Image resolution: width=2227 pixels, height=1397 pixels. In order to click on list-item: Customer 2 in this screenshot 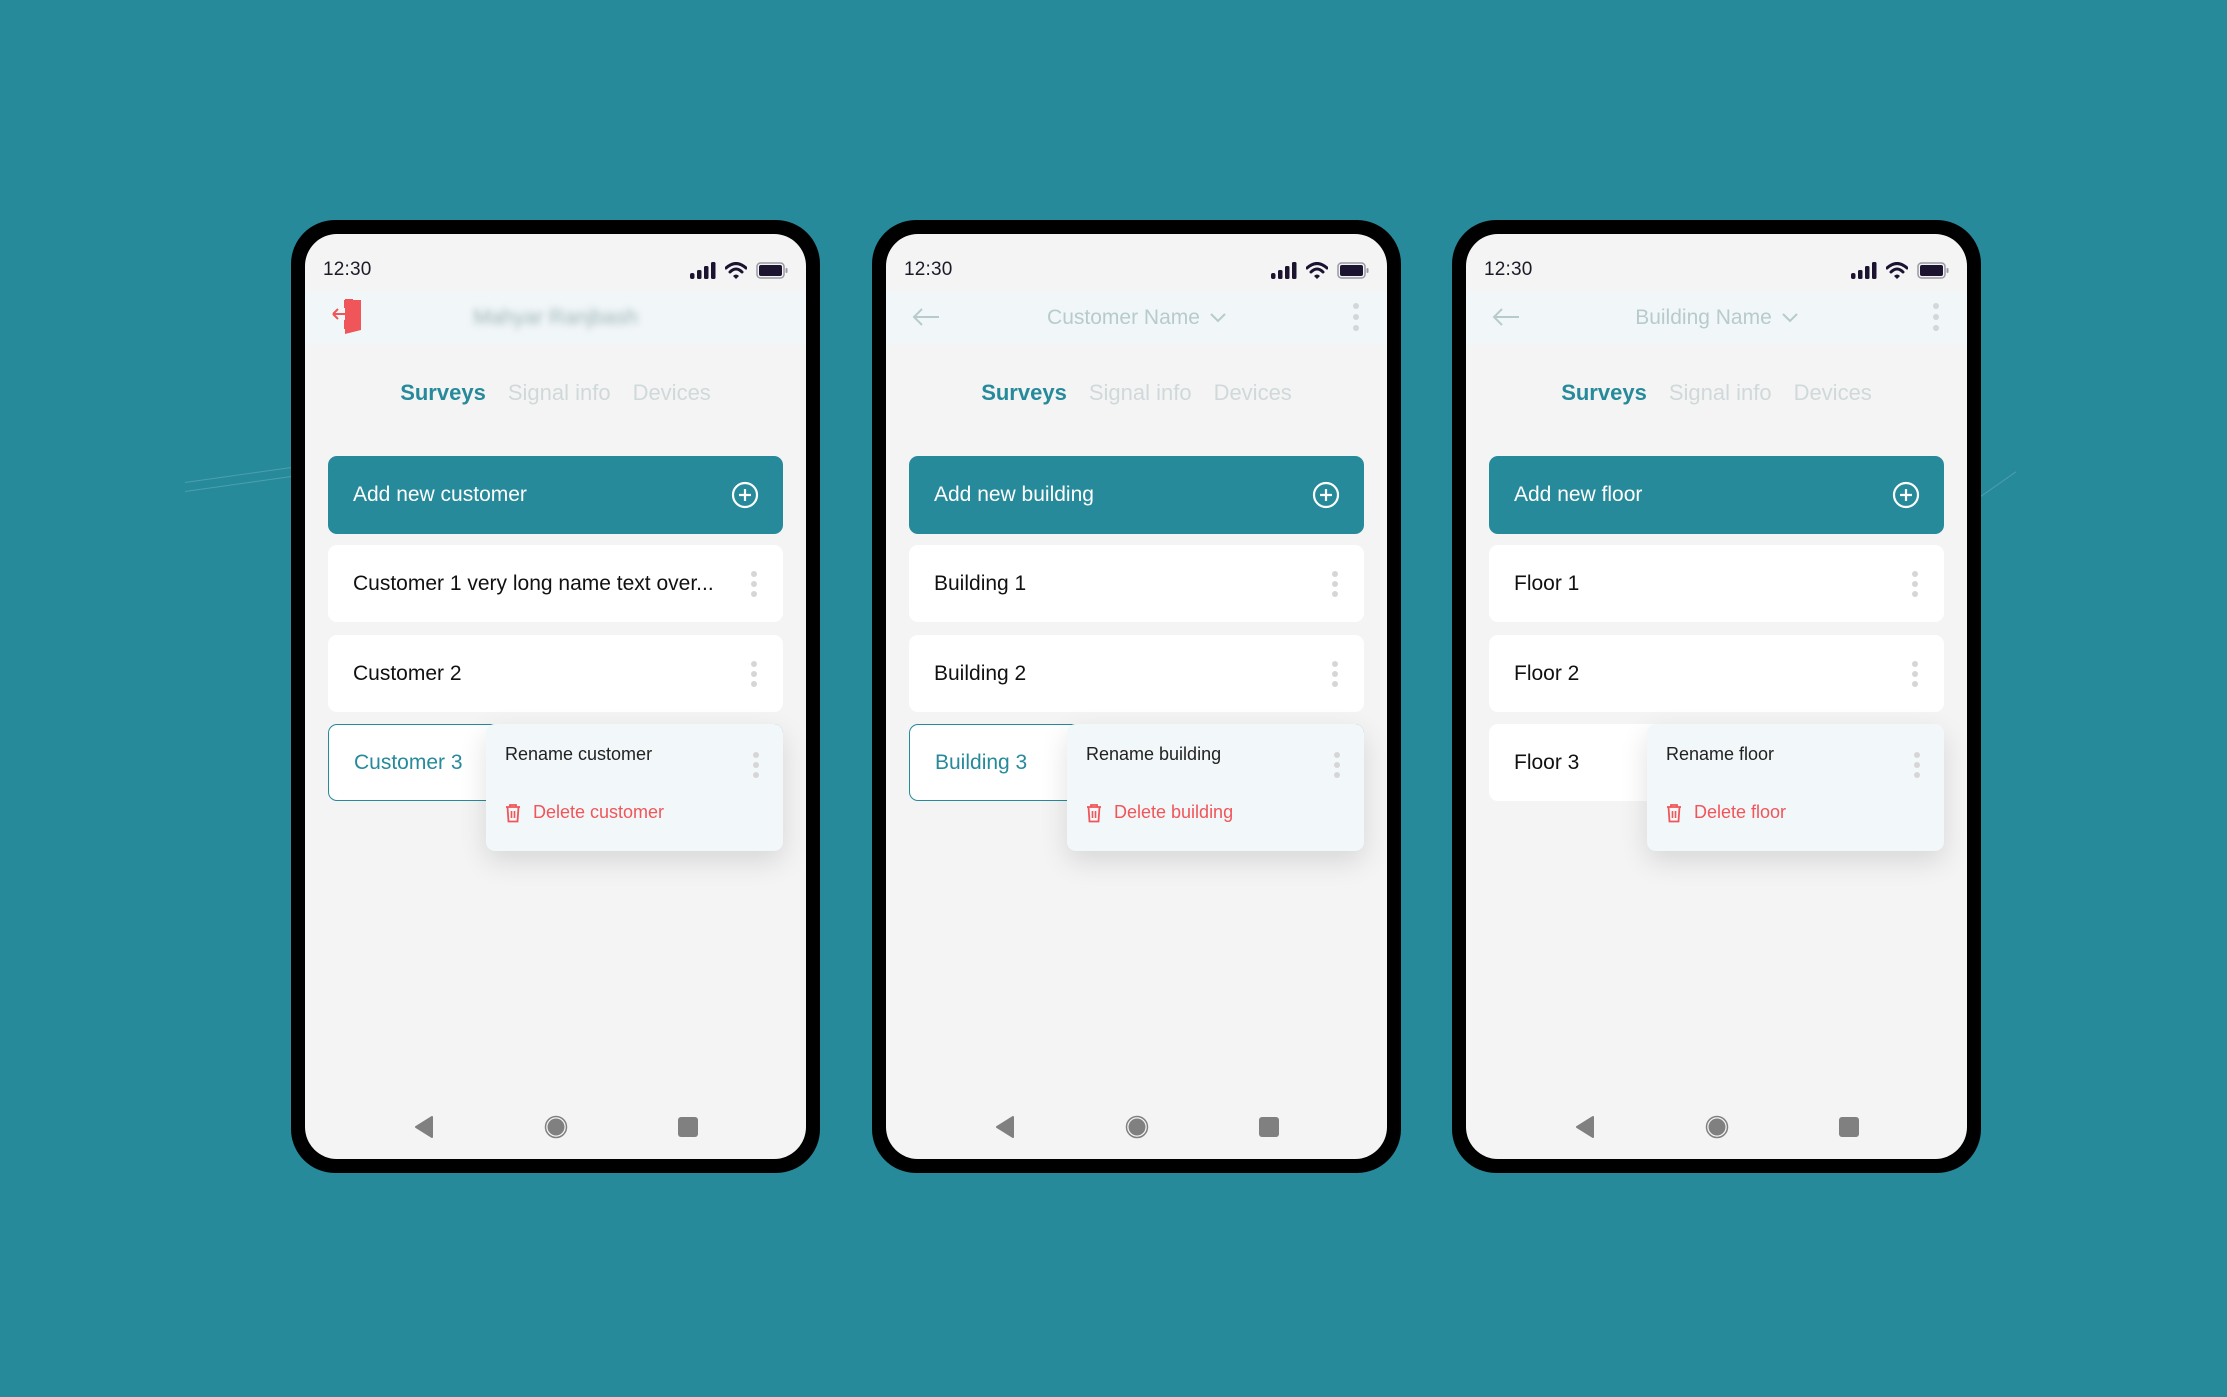, I will do `click(555, 673)`.